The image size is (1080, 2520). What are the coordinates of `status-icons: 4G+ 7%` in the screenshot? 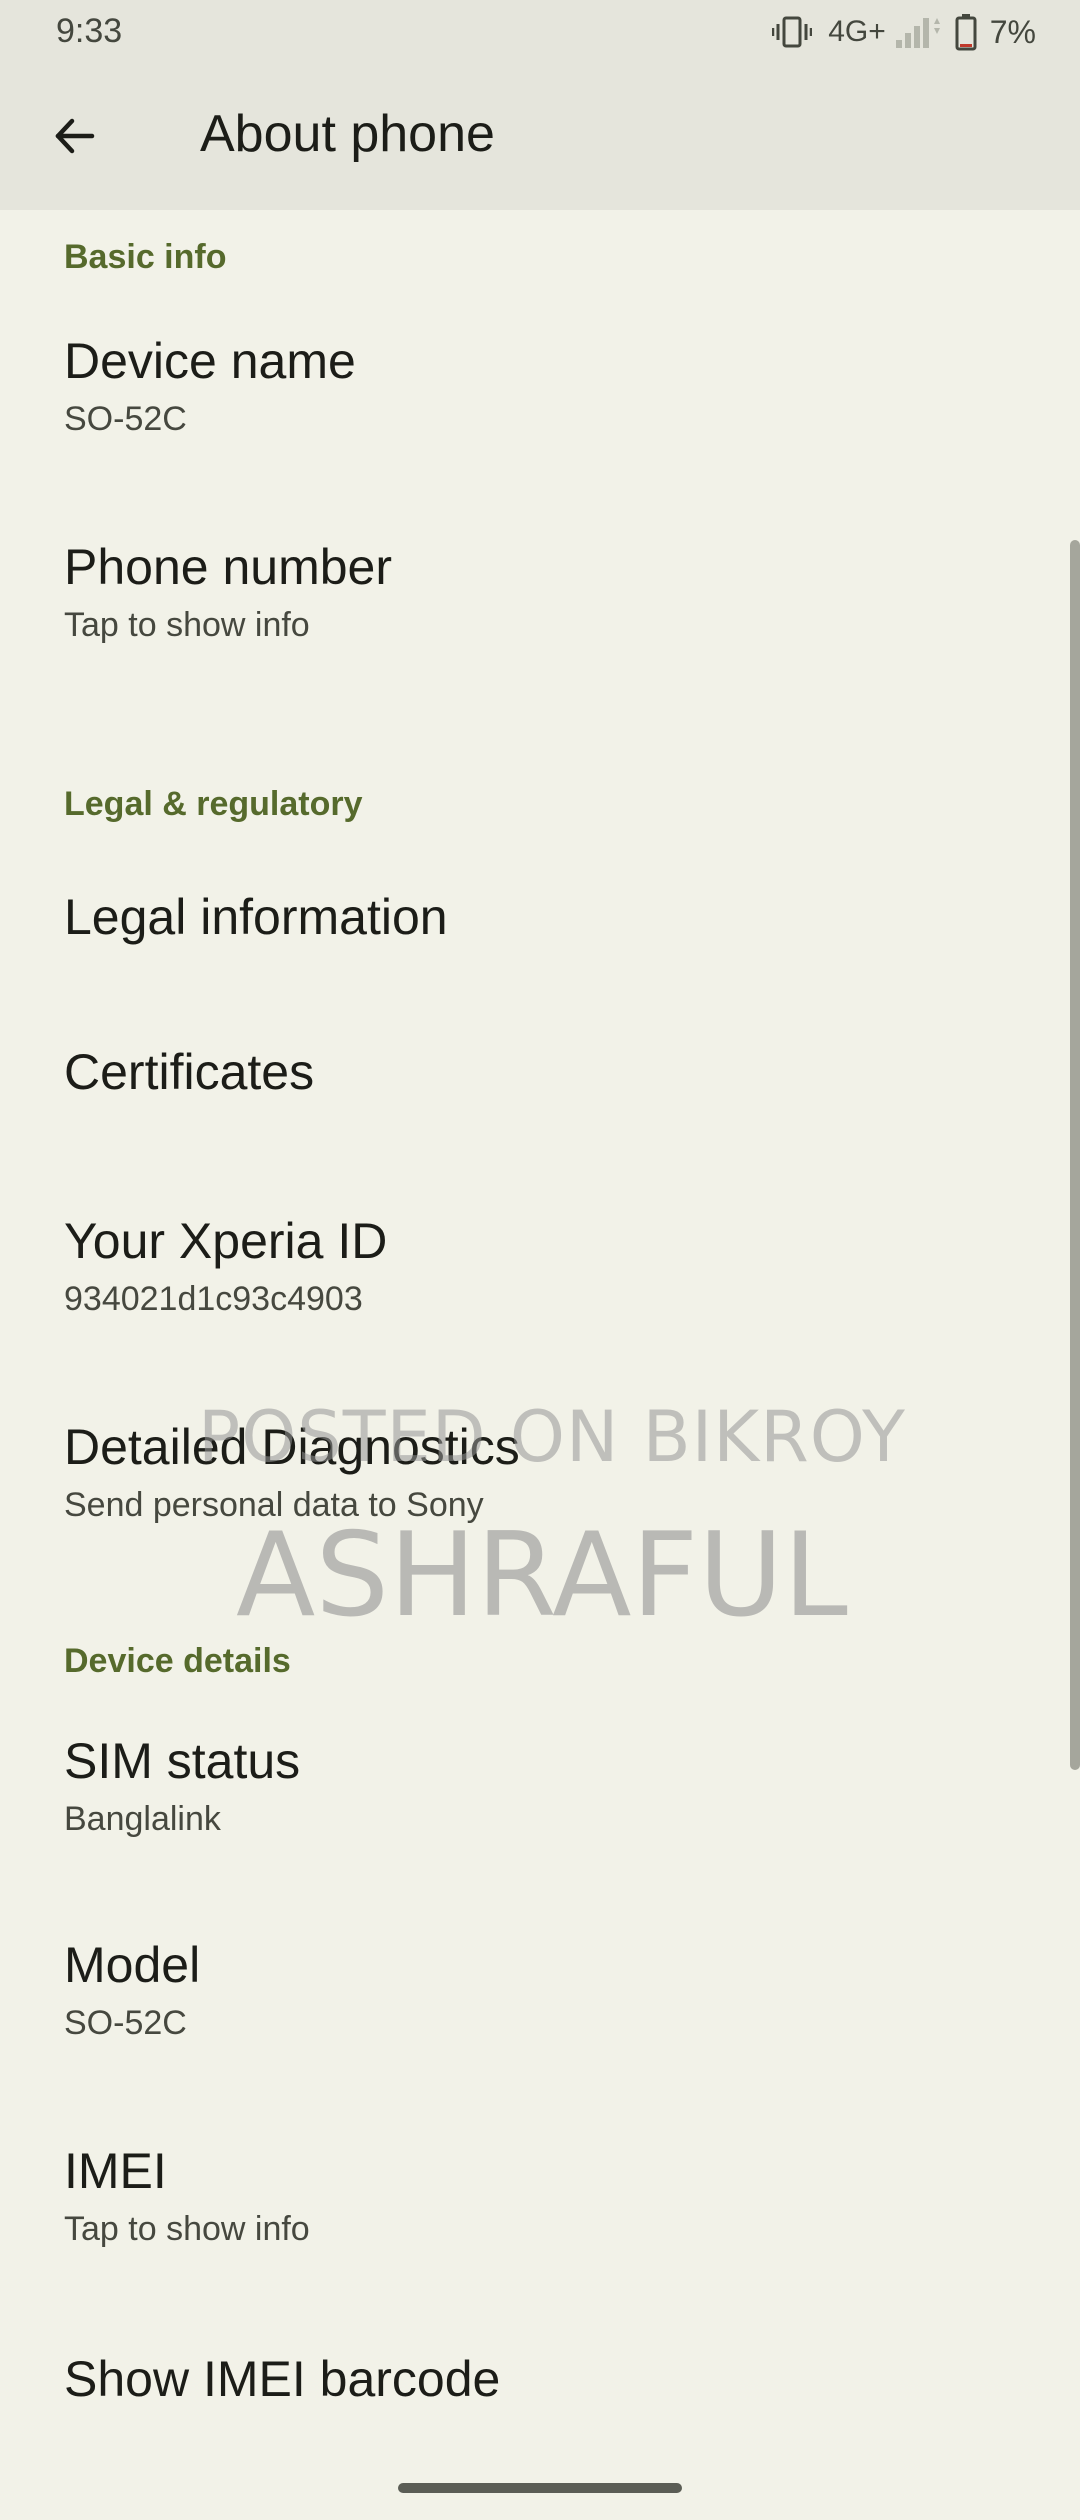 It's located at (904, 32).